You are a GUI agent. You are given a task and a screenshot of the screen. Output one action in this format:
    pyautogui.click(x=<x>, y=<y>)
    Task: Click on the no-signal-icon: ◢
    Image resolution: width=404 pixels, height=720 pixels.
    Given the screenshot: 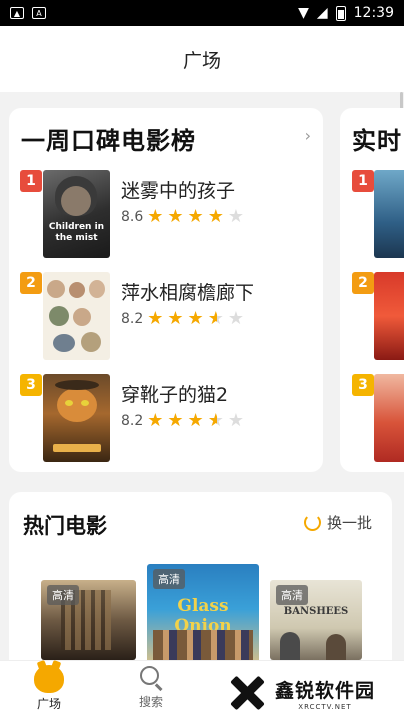 What is the action you would take?
    pyautogui.click(x=322, y=13)
    